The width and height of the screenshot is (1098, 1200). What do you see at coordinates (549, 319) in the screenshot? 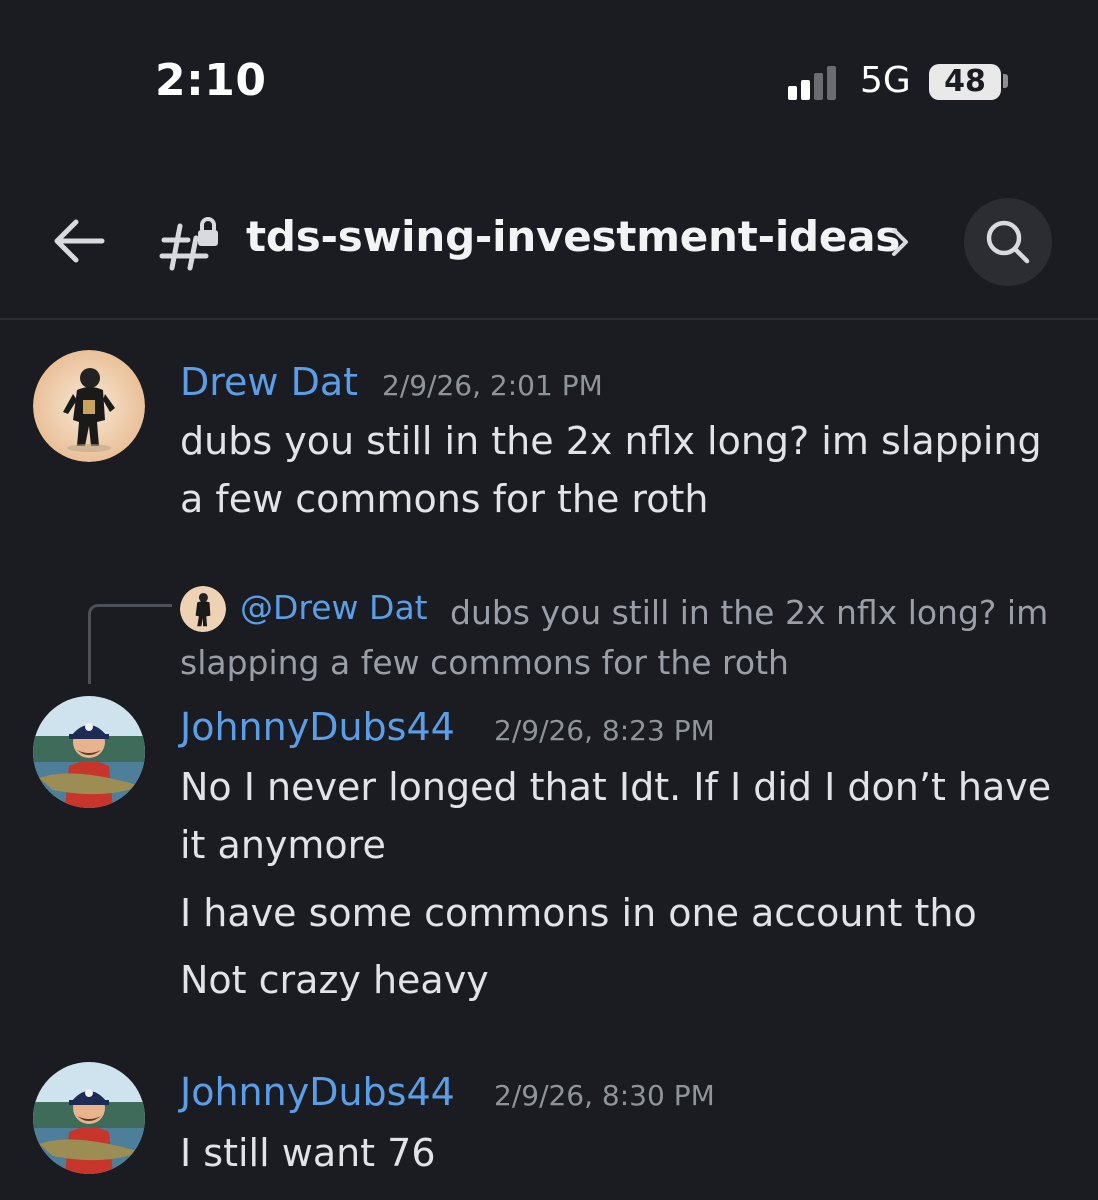
I see `header-divider` at bounding box center [549, 319].